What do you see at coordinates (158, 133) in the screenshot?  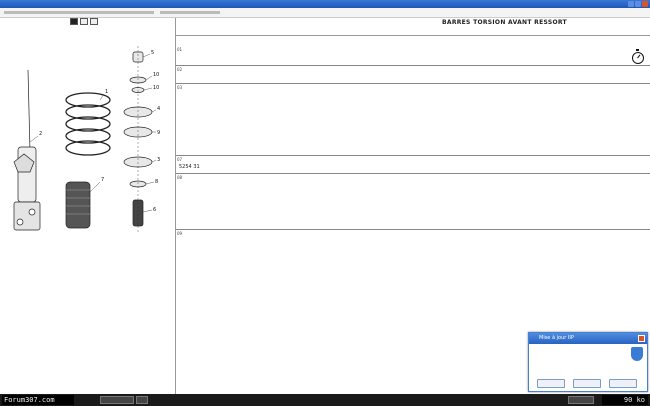 I see `callout-9: 9` at bounding box center [158, 133].